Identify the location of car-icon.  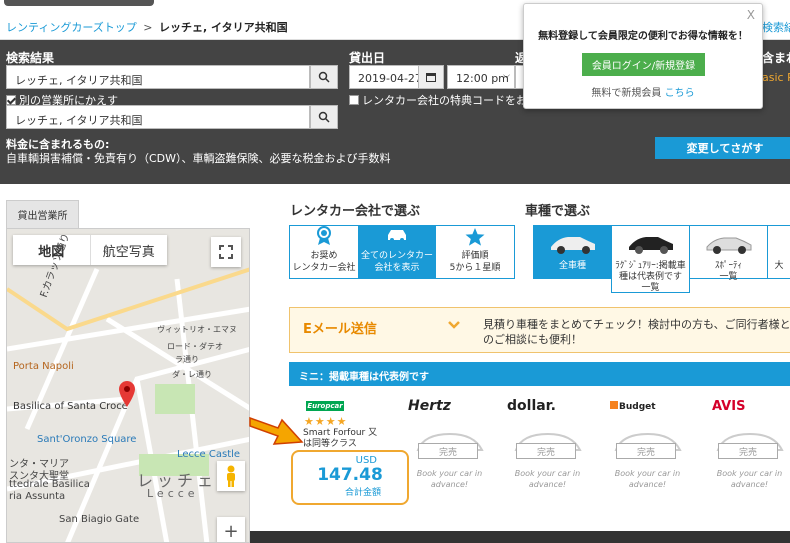
(397, 236).